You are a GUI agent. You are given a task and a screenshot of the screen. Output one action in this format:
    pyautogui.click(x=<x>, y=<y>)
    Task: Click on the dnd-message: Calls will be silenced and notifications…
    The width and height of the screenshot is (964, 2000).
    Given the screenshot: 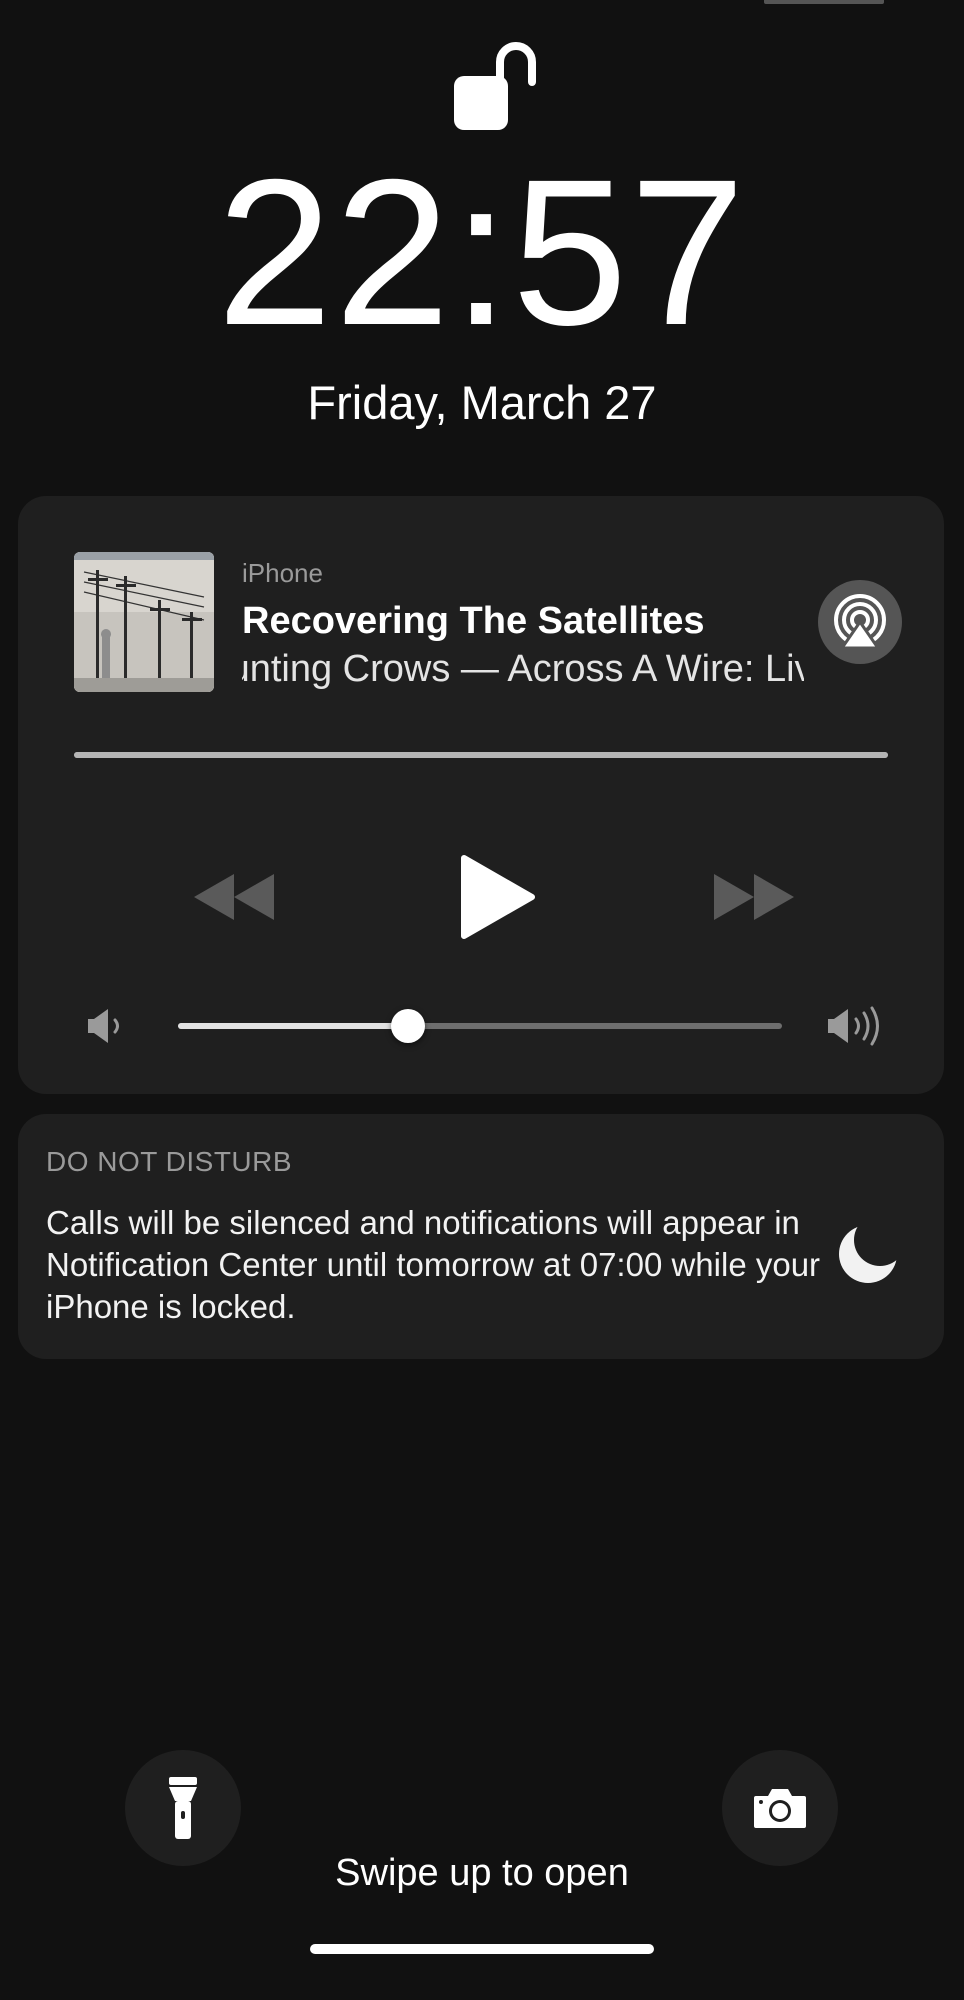 What is the action you would take?
    pyautogui.click(x=433, y=1264)
    